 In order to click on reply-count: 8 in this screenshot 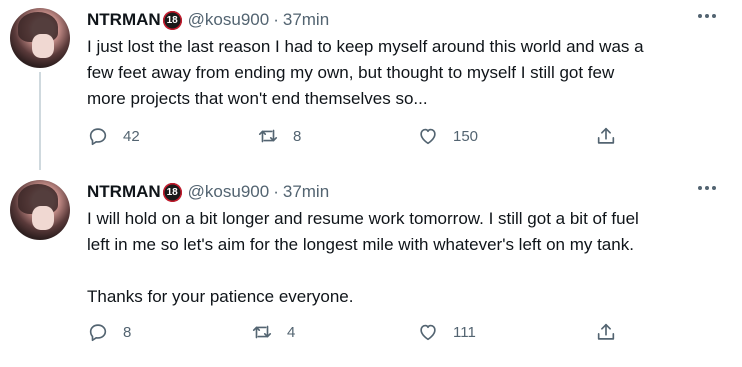, I will do `click(127, 332)`.